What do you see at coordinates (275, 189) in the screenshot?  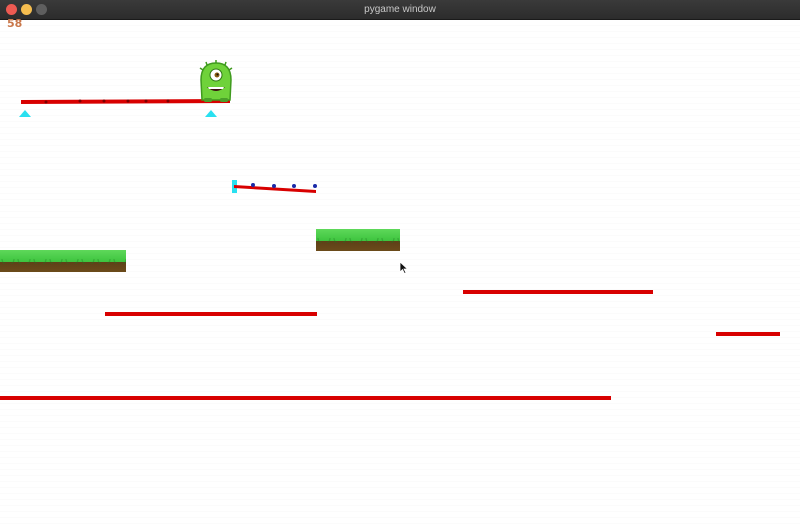 I see `tilted-platform-middle` at bounding box center [275, 189].